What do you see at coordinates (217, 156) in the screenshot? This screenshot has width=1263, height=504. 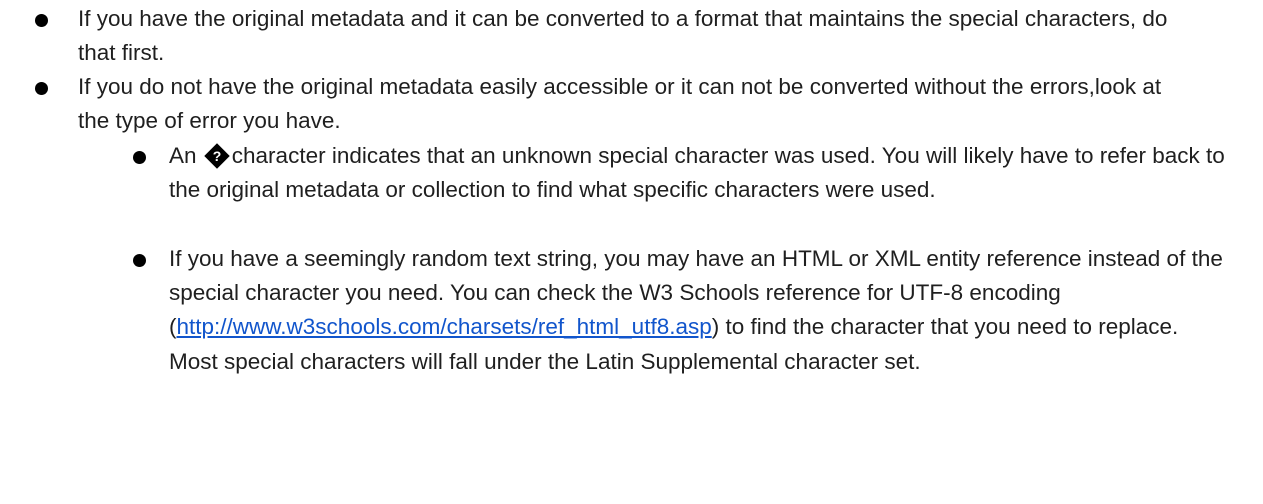 I see `replacement-character-icon` at bounding box center [217, 156].